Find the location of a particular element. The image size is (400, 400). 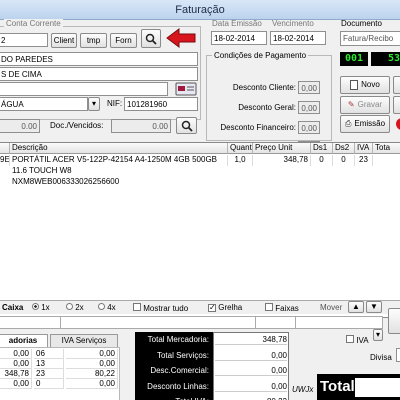

payment-group-label: Condições de Pagamento is located at coordinates (260, 55).